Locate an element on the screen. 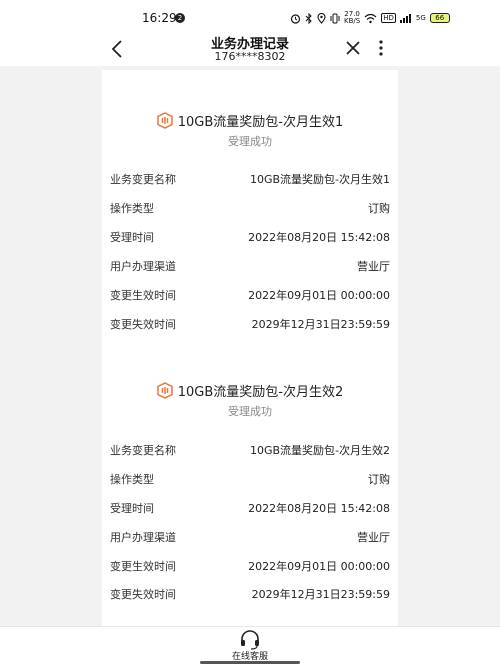  notification-badge: 2 is located at coordinates (180, 18).